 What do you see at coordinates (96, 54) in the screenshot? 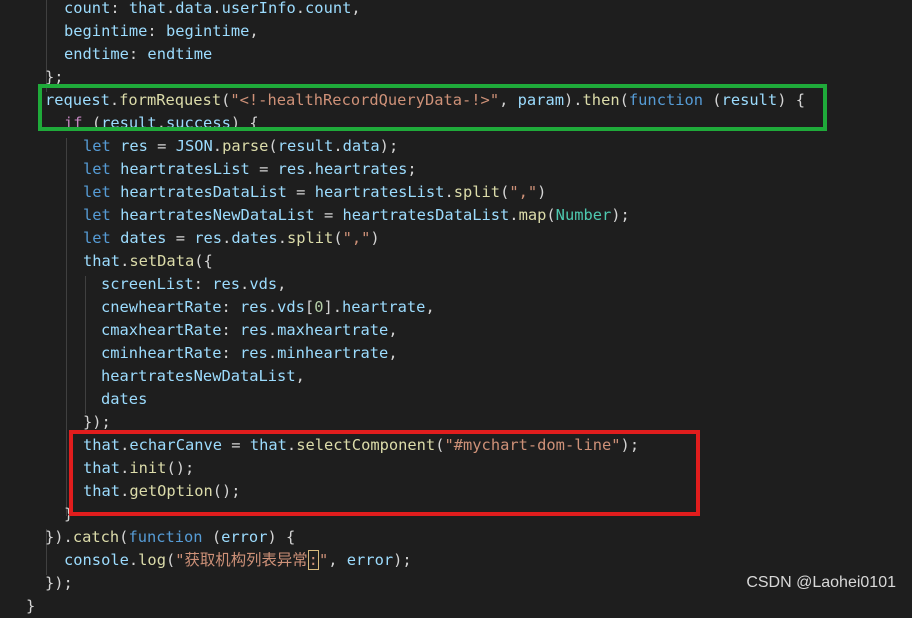
I see `code-token: endtime` at bounding box center [96, 54].